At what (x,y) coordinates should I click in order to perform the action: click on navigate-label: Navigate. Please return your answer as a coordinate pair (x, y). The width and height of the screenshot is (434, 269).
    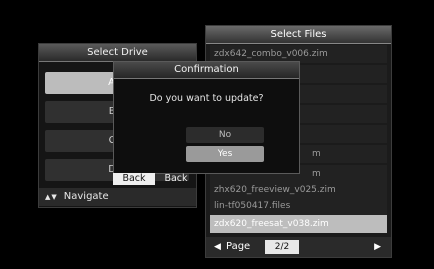
    Looking at the image, I should click on (86, 196).